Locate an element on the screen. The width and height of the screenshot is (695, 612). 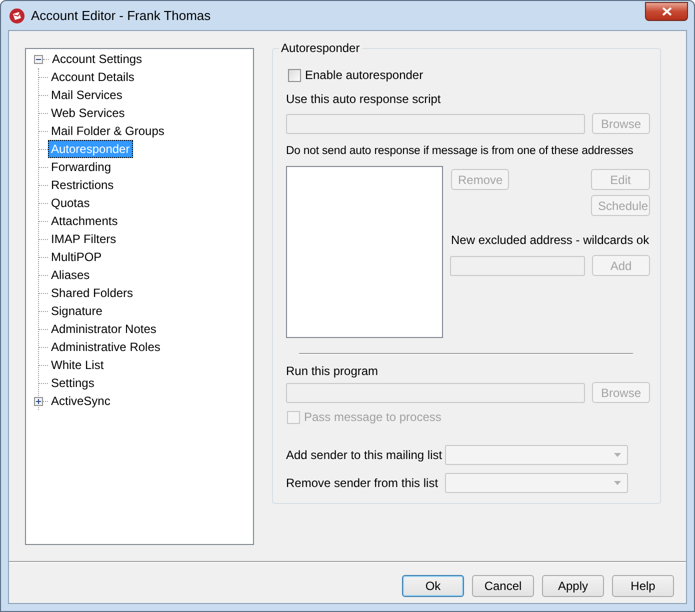
close-button is located at coordinates (666, 11).